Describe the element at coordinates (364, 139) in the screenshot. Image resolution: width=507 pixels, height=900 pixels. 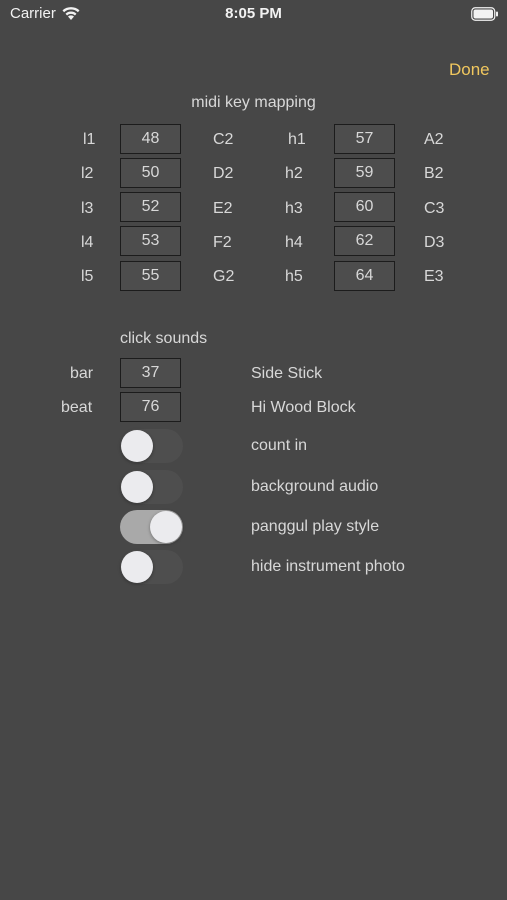
I see `midi-input-h1: 57` at that location.